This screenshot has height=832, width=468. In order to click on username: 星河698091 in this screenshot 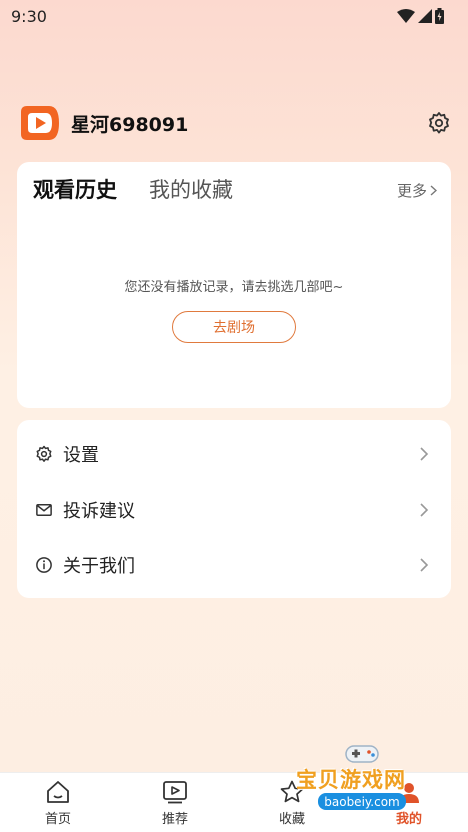, I will do `click(130, 124)`.